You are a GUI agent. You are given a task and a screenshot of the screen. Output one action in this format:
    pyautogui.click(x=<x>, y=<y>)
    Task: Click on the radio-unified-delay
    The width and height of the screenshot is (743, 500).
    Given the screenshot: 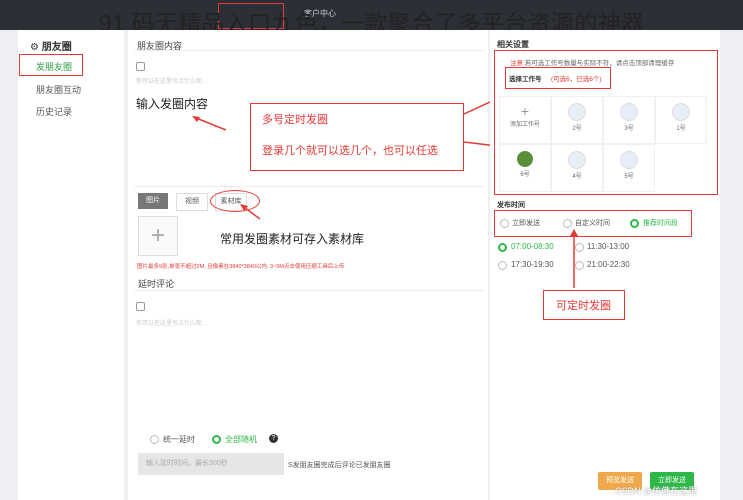 What is the action you would take?
    pyautogui.click(x=154, y=439)
    